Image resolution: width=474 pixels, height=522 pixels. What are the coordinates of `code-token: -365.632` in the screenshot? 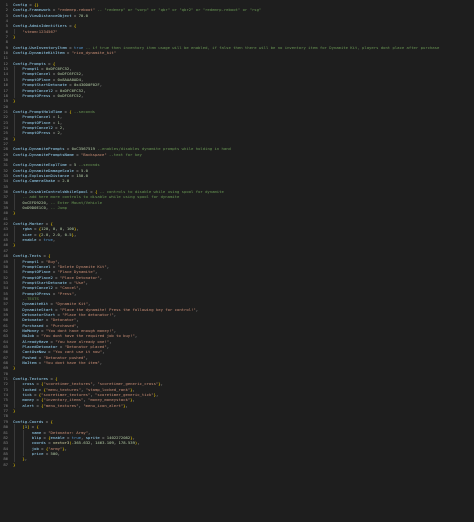 It's located at (81, 443).